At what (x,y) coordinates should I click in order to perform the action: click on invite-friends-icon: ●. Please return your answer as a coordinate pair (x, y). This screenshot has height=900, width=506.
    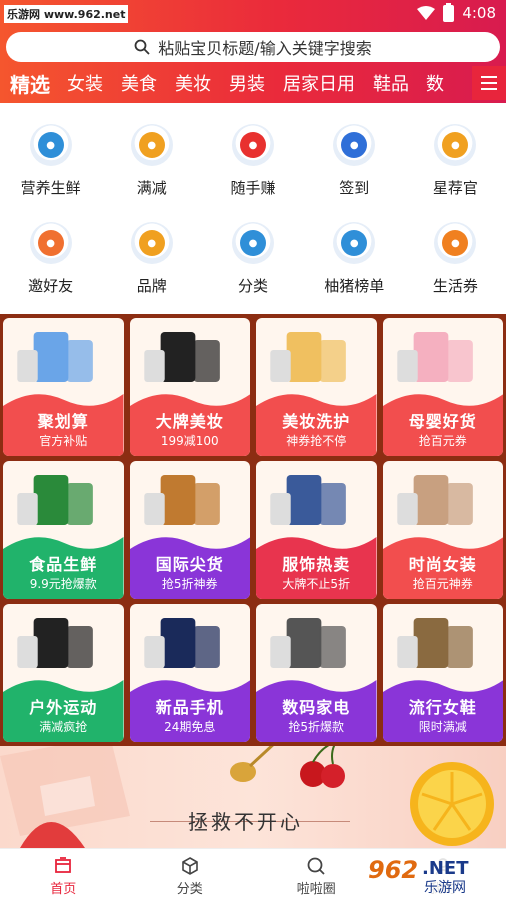
    Looking at the image, I should click on (50, 243).